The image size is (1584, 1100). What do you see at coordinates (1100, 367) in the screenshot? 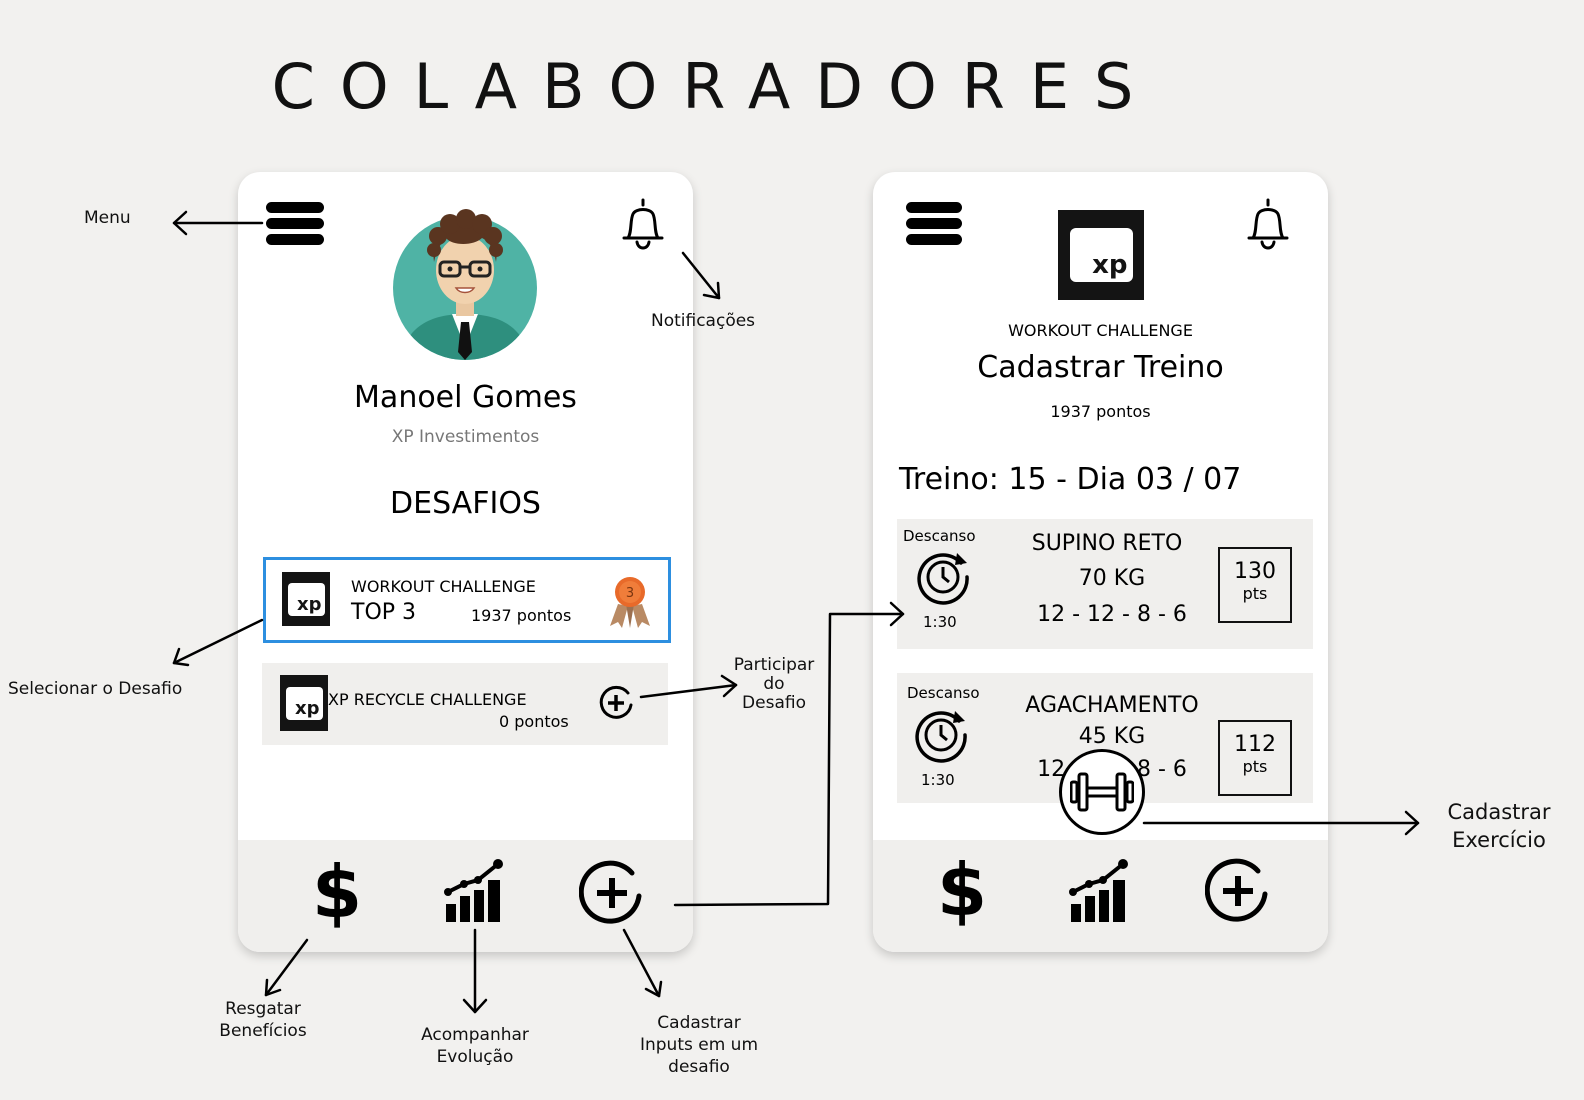
I see `screen-title: Cadastrar Treino` at bounding box center [1100, 367].